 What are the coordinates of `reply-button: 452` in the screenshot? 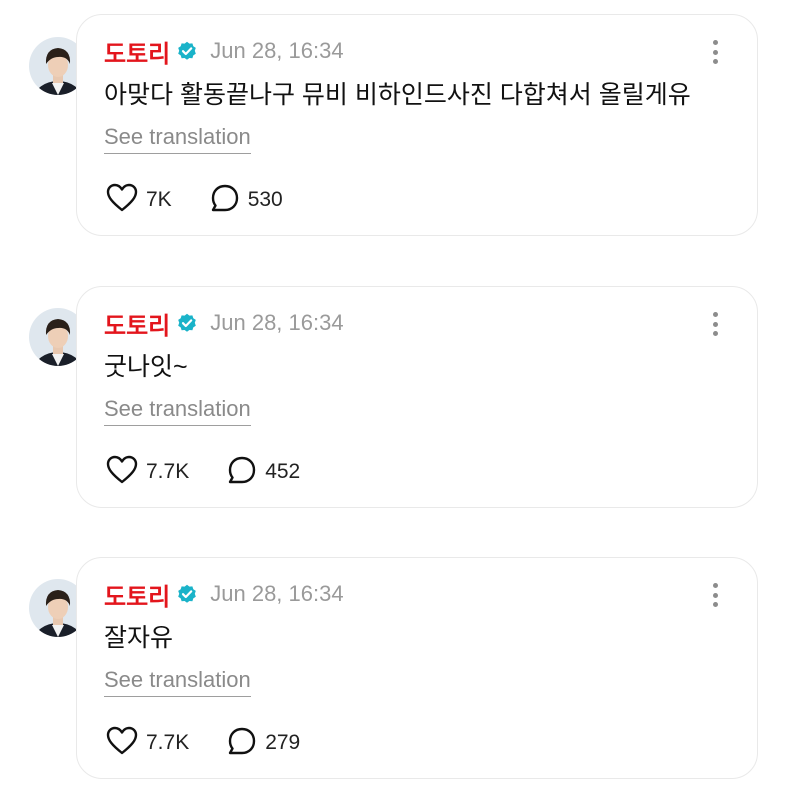 It's located at (263, 472).